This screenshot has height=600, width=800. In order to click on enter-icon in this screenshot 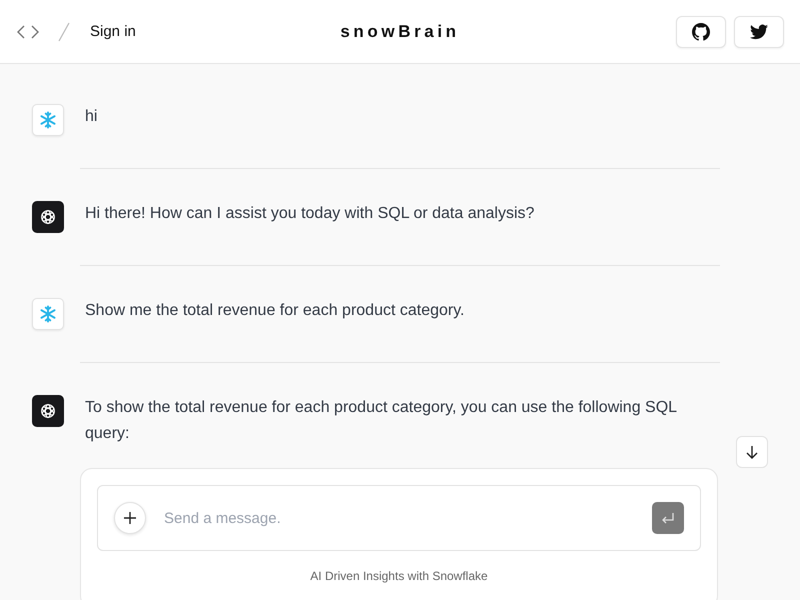, I will do `click(668, 518)`.